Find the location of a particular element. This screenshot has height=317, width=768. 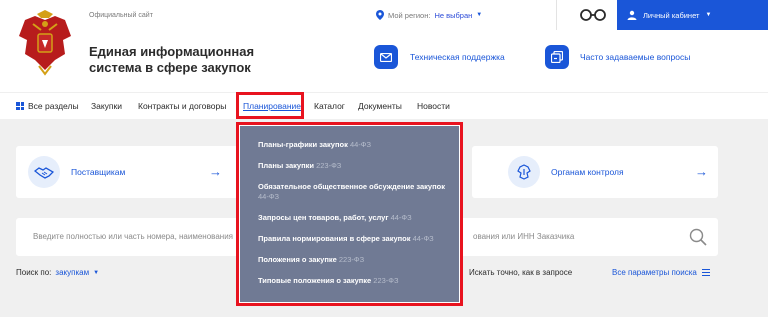

dropdown-item-label: Типовые положения о закупке is located at coordinates (315, 280).